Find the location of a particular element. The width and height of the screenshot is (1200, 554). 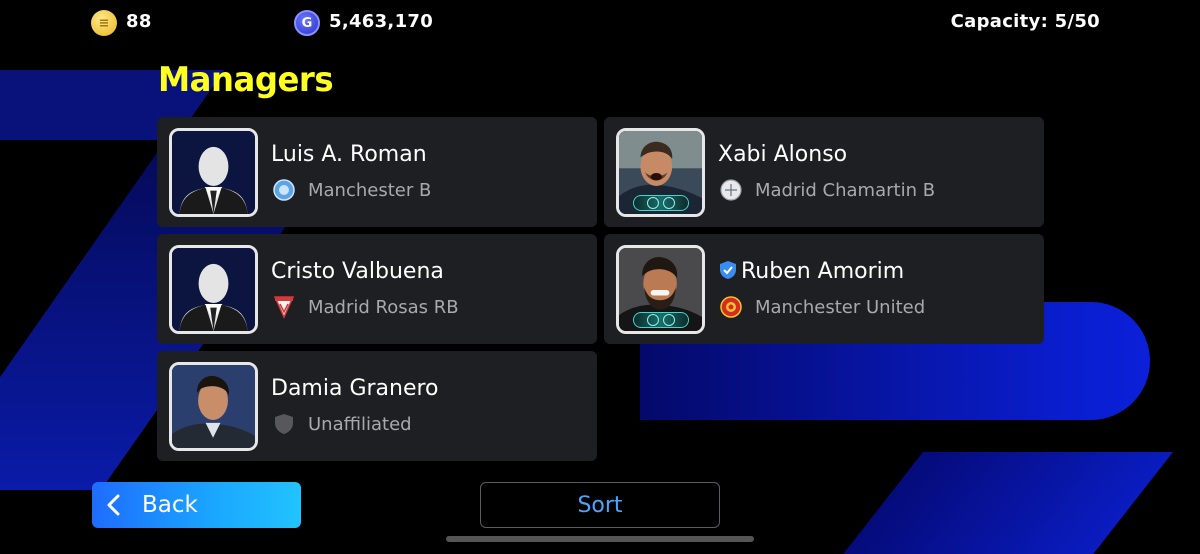

manager-card: Damia Granero Unaffiliated is located at coordinates (377, 406).